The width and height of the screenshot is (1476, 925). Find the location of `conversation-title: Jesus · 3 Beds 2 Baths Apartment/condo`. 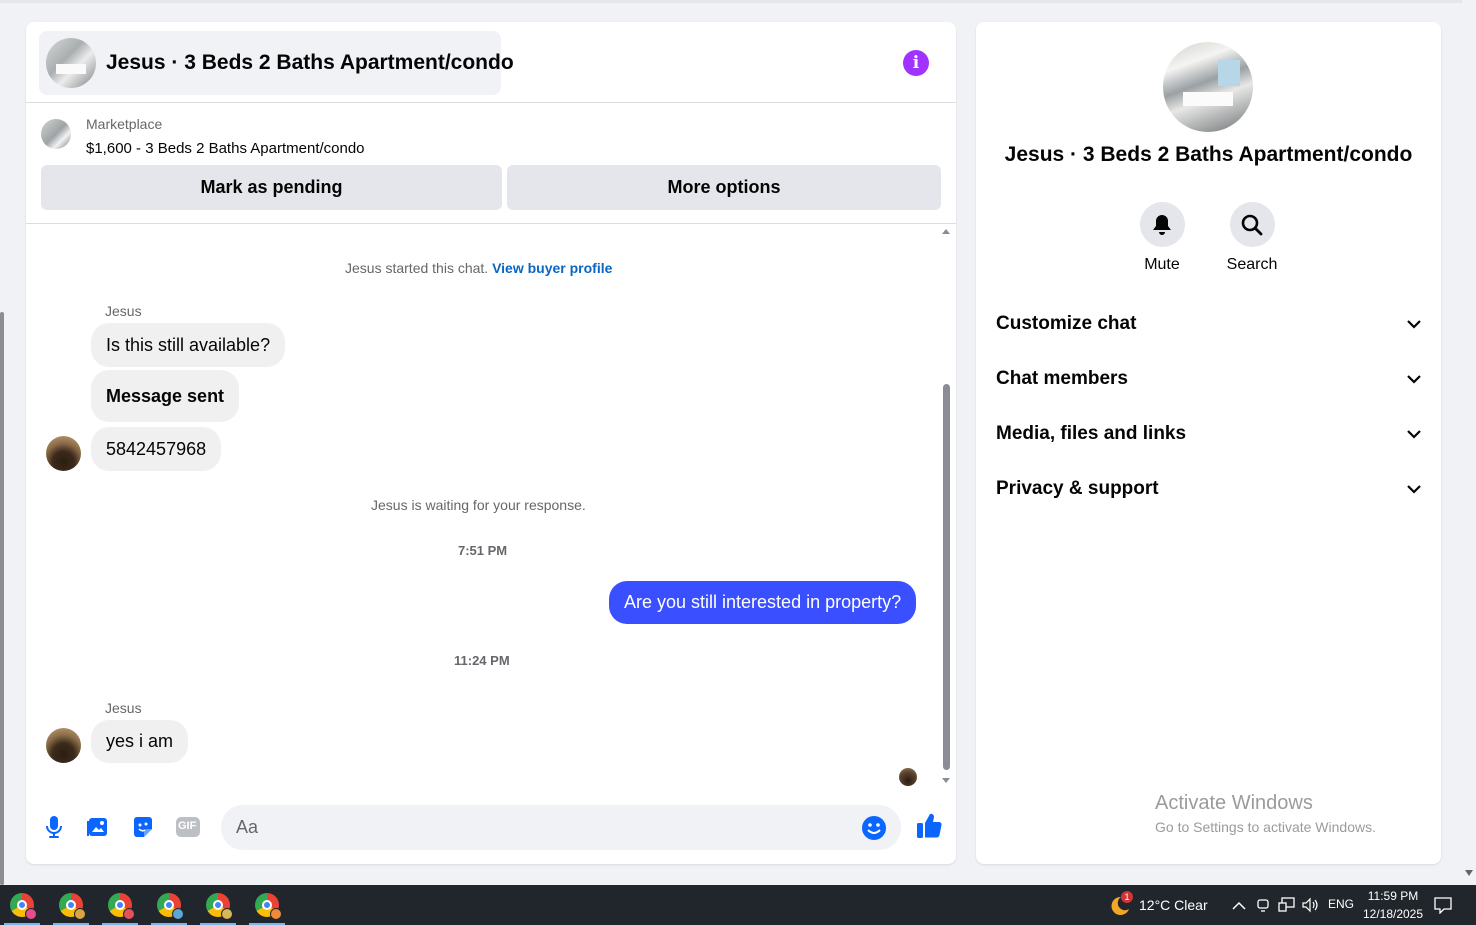

conversation-title: Jesus · 3 Beds 2 Baths Apartment/condo is located at coordinates (310, 62).